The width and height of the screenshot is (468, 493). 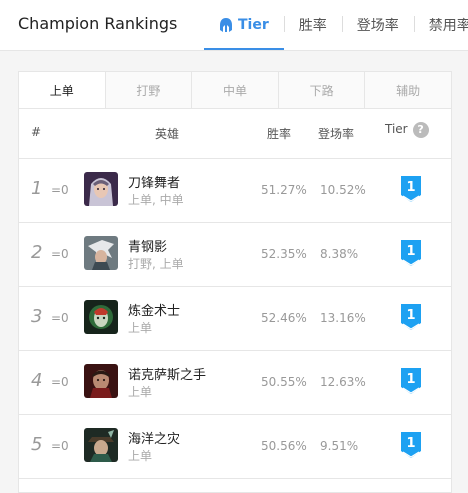 I want to click on col-pick-rate: 登场率, so click(x=336, y=133).